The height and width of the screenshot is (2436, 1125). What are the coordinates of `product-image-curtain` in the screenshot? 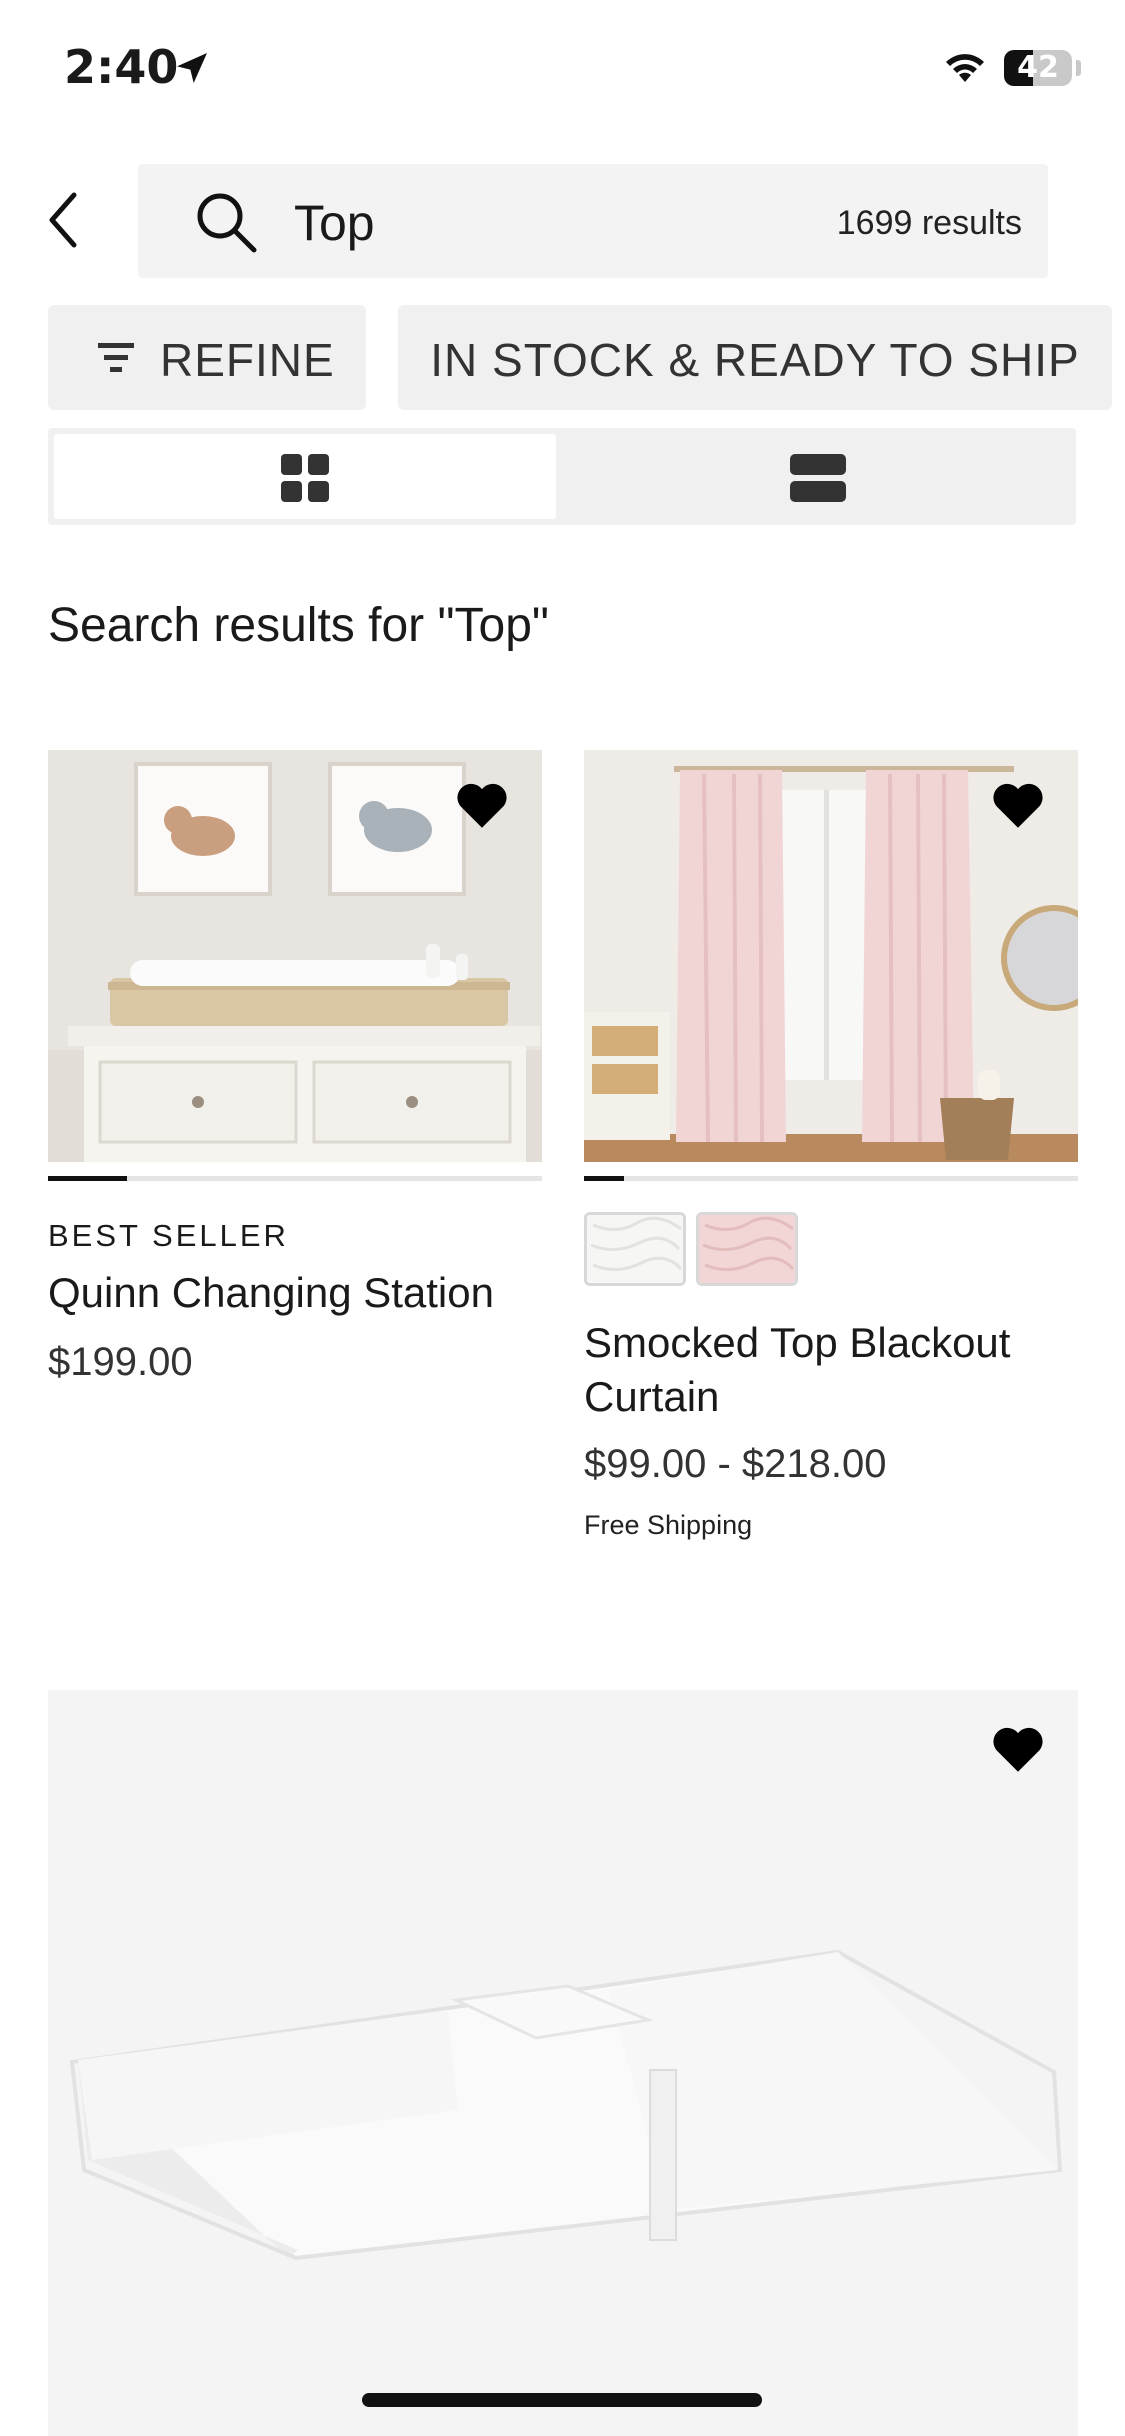 It's located at (831, 956).